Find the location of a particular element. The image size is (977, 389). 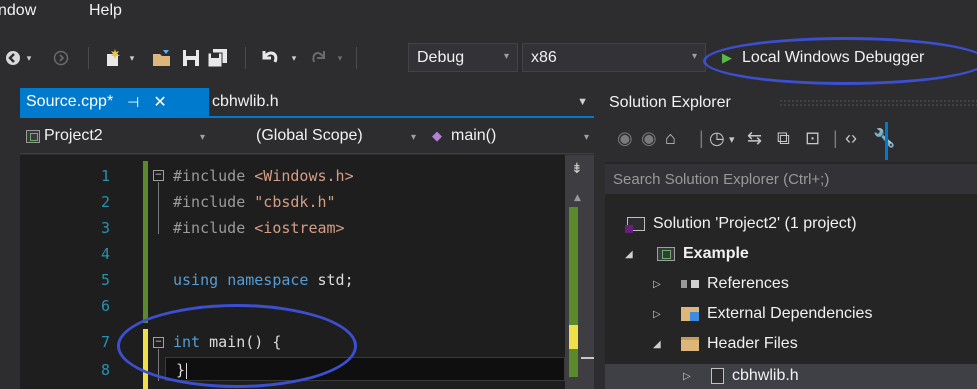

tab-overflow-icon: ▼ is located at coordinates (582, 102).